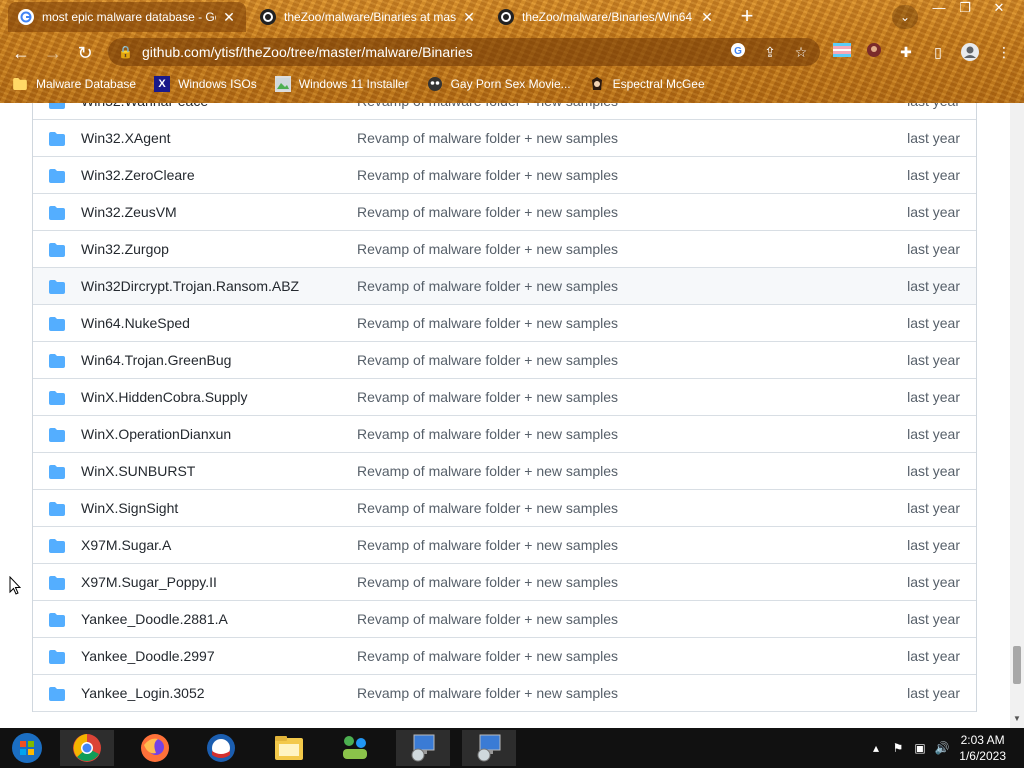 The image size is (1024, 768). Describe the element at coordinates (1017, 719) in the screenshot. I see `scroll-down-arrow-icon: ▼` at that location.